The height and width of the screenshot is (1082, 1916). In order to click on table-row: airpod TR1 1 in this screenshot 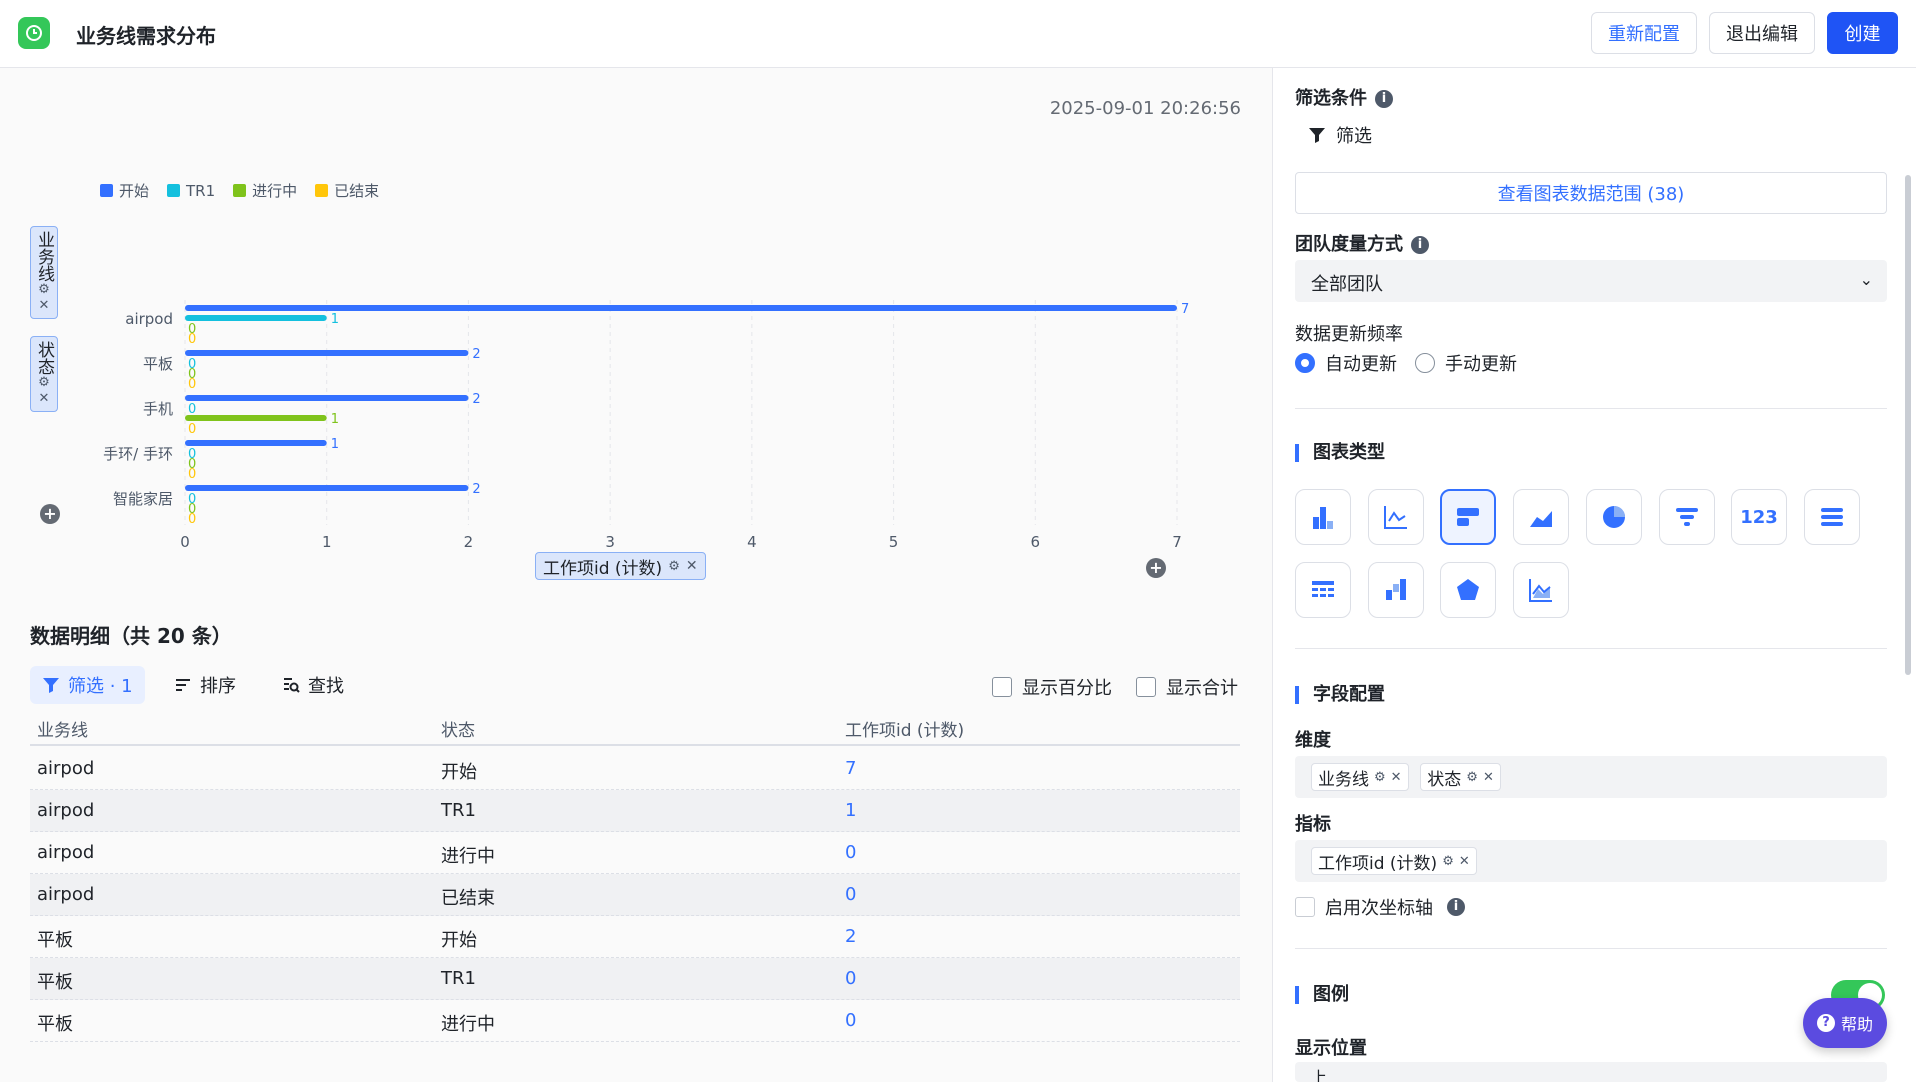, I will do `click(635, 811)`.